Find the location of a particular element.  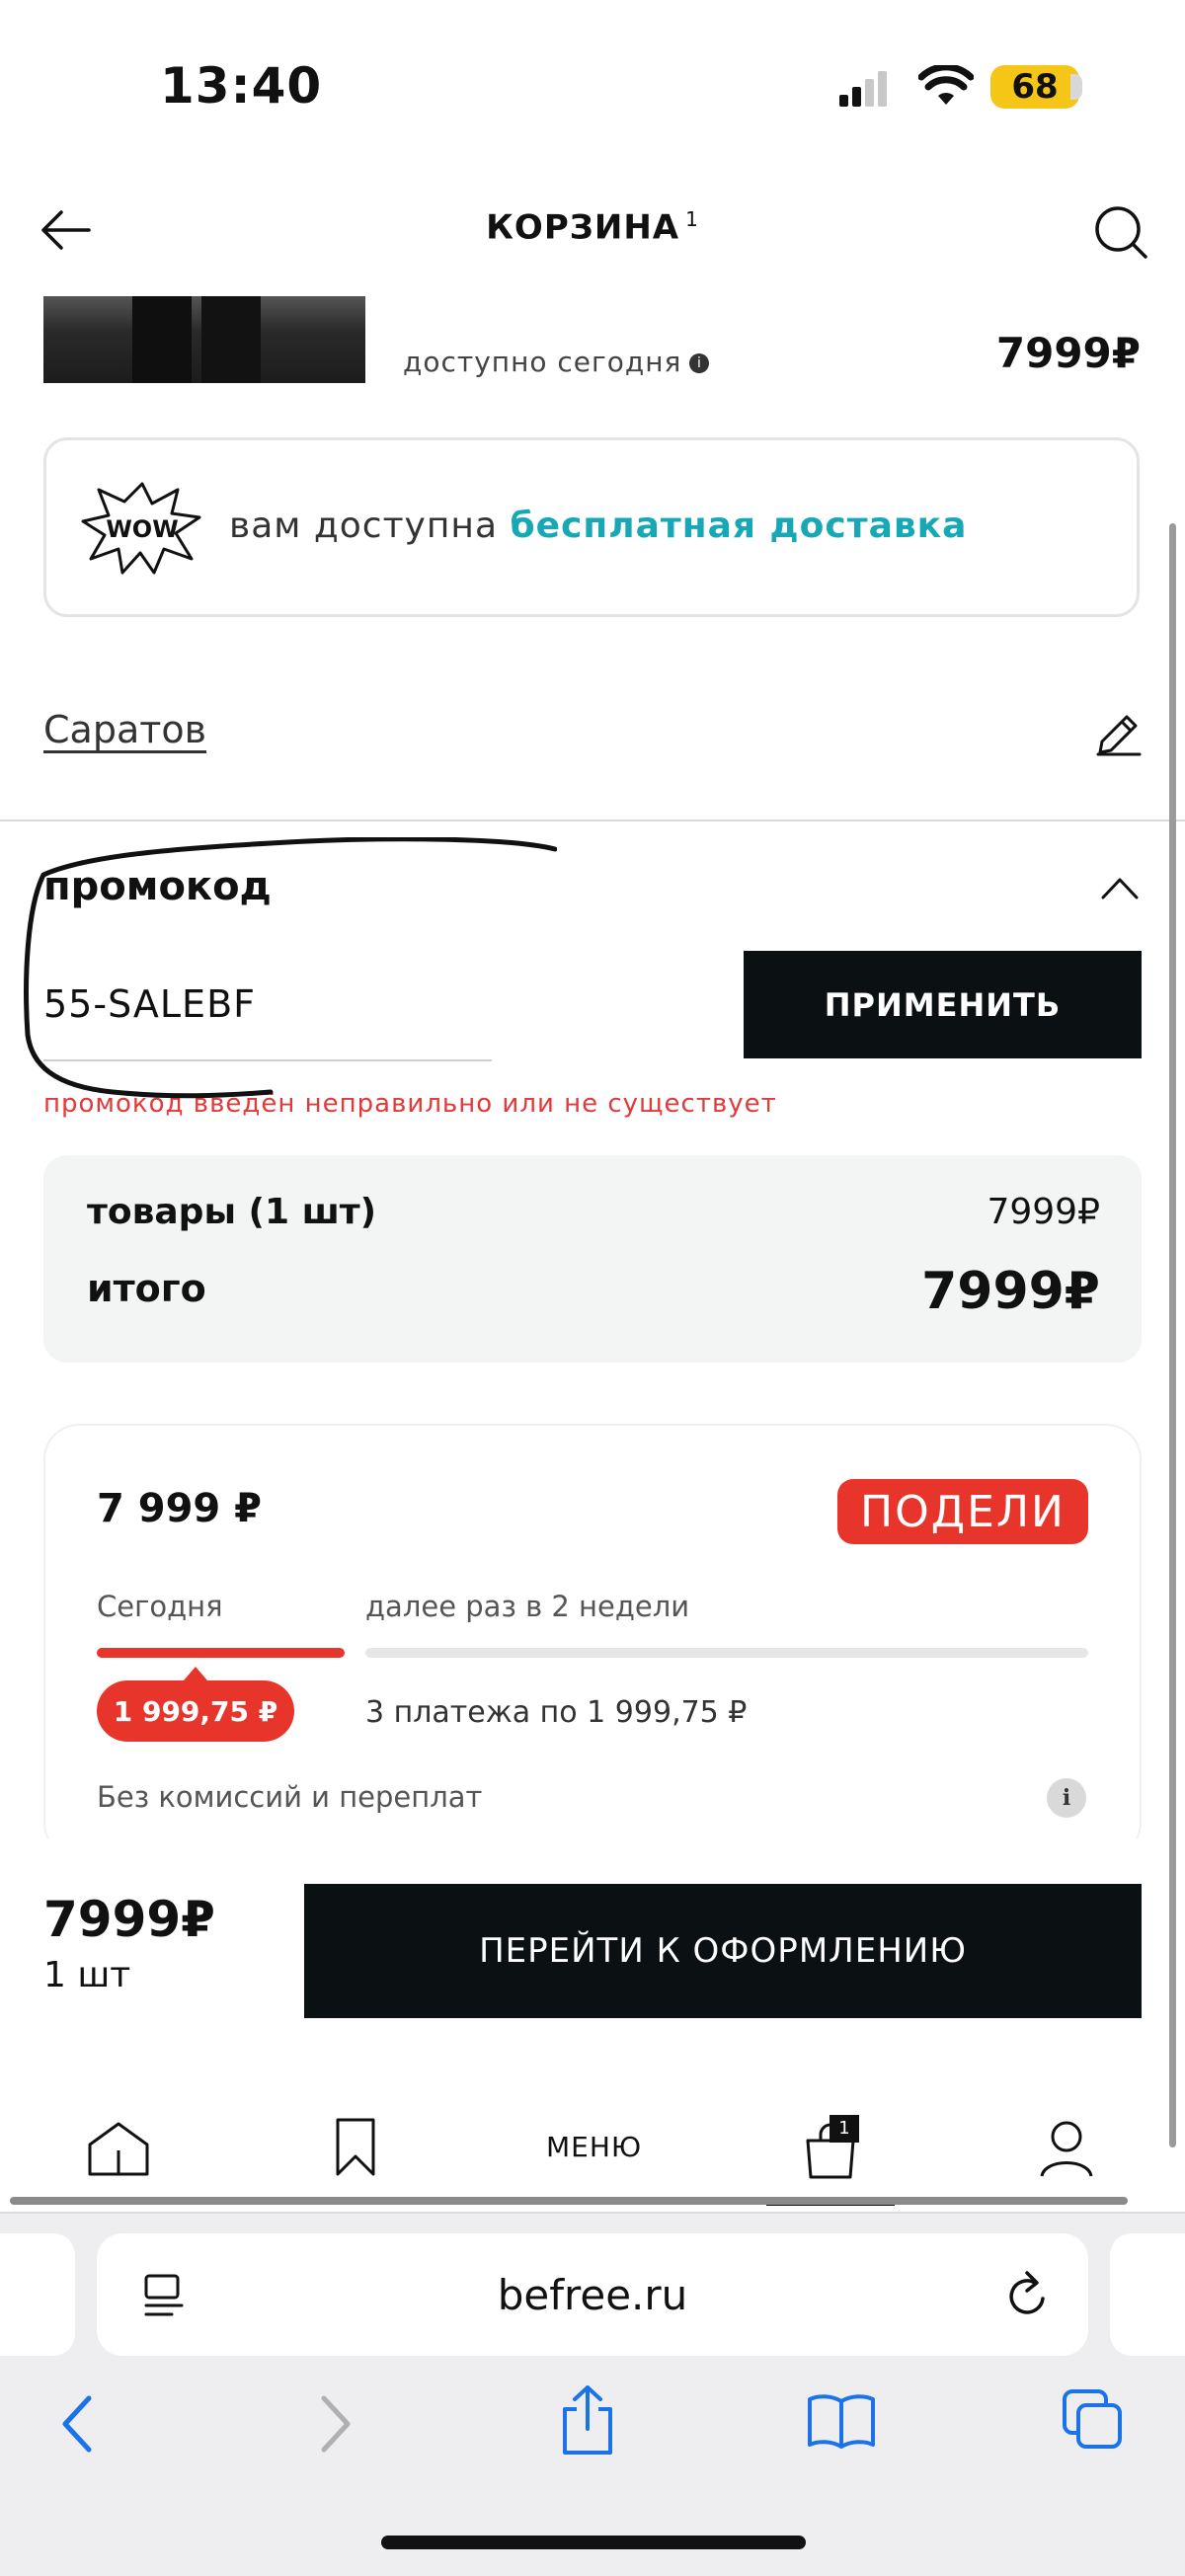

wow-text: WOW is located at coordinates (142, 529).